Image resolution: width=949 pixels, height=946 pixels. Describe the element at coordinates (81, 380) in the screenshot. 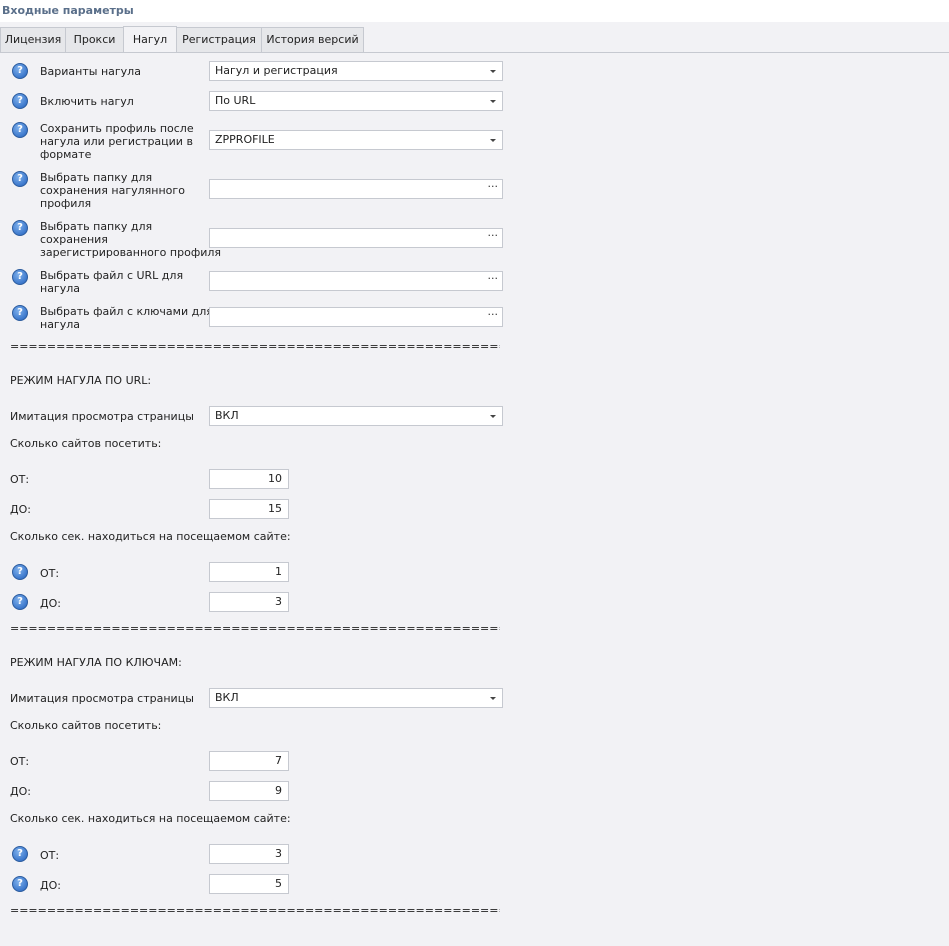

I see `url-mode-header: РЕЖИМ НАГУЛА ПО URL:` at that location.